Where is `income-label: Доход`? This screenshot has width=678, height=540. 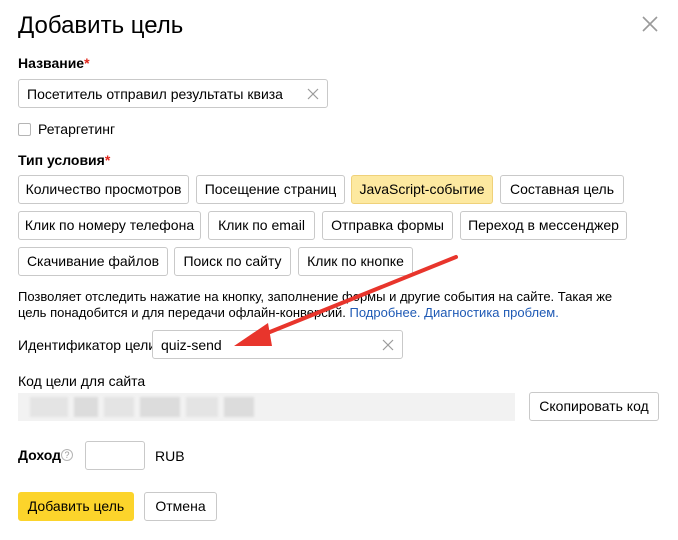
income-label: Доход is located at coordinates (40, 455).